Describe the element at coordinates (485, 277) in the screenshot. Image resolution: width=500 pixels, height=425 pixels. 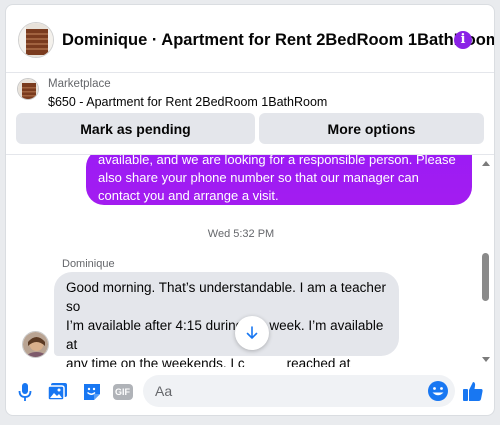
I see `scroll-thumb` at that location.